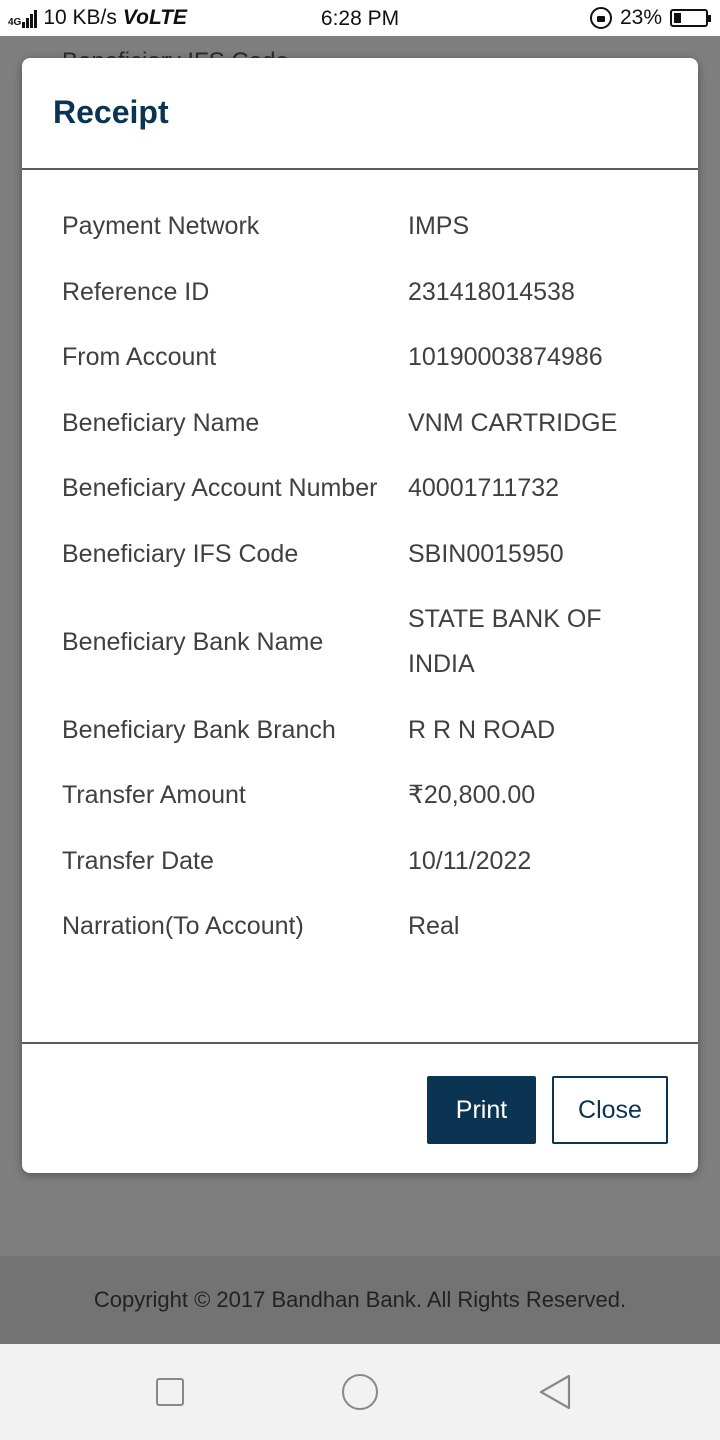  Describe the element at coordinates (360, 861) in the screenshot. I see `receipt-row: Transfer Date 10/11/2022` at that location.